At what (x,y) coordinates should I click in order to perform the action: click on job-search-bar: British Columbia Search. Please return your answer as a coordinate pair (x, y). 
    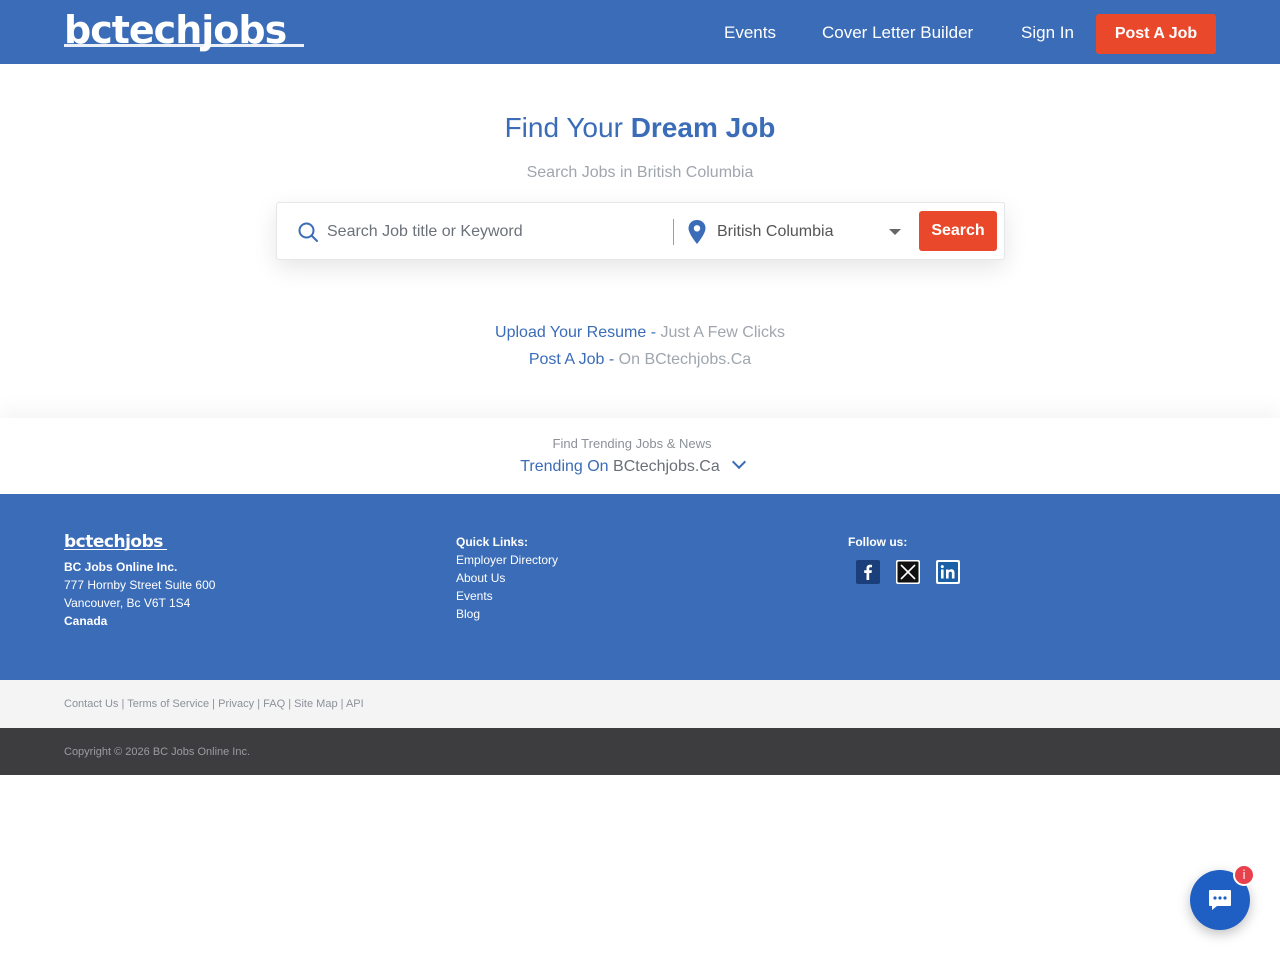
    Looking at the image, I should click on (640, 231).